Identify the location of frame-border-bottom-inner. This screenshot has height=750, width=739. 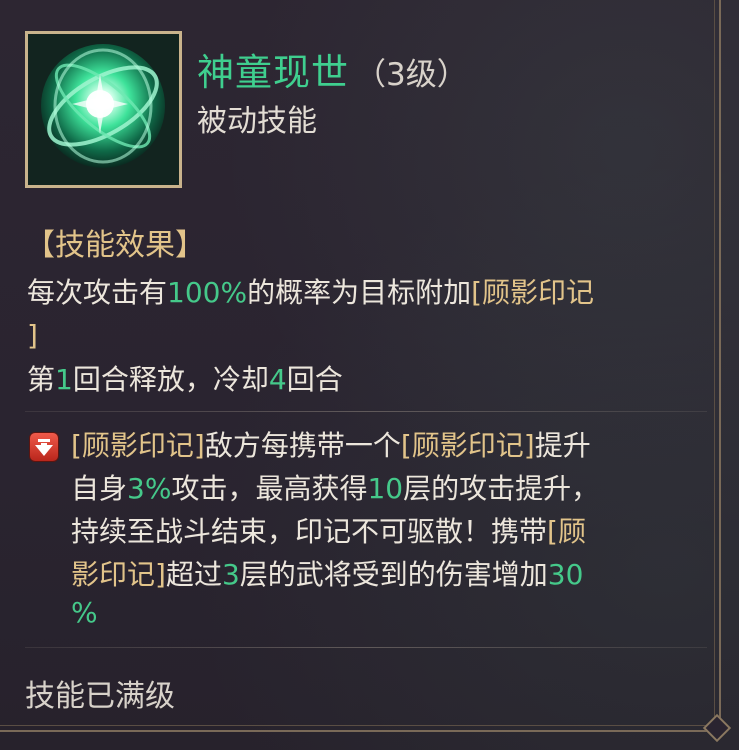
(357, 725).